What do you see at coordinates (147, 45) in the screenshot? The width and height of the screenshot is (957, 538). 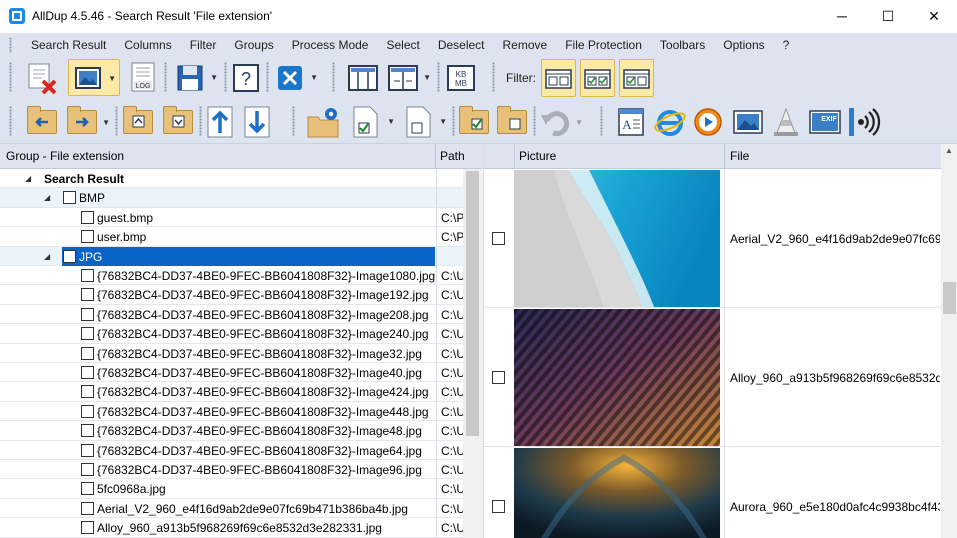 I see `menu-columns: Columns` at bounding box center [147, 45].